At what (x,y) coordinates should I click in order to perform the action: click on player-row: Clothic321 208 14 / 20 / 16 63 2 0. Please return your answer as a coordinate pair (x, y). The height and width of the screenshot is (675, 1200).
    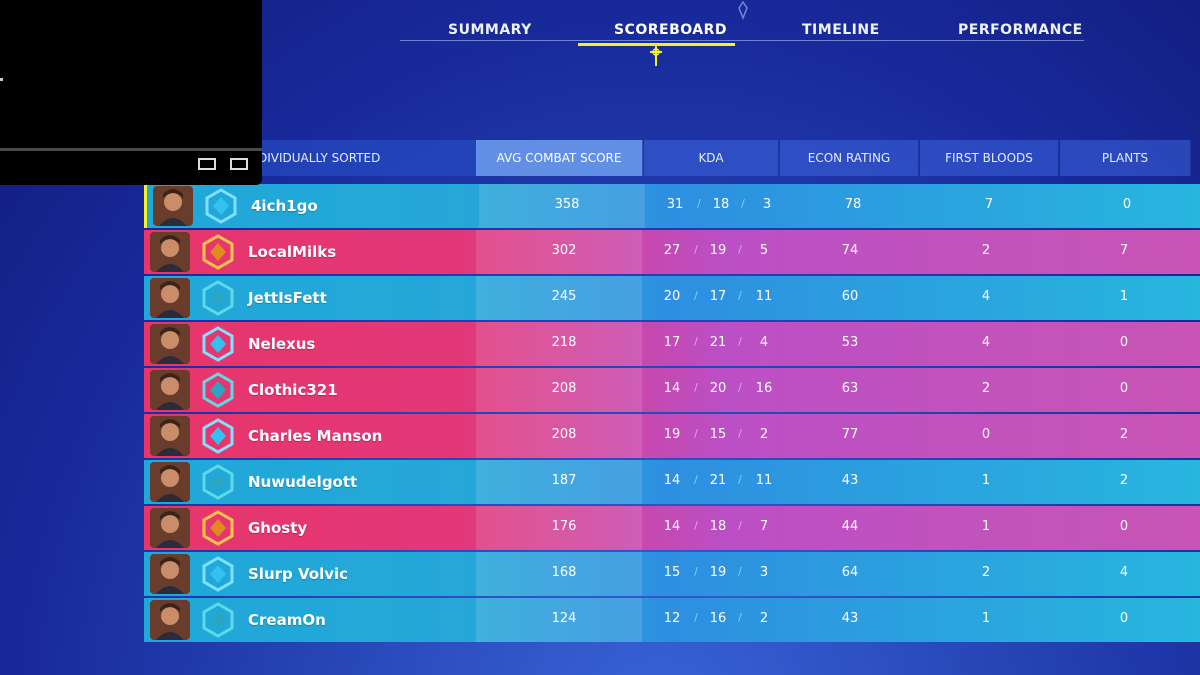
    Looking at the image, I should click on (672, 390).